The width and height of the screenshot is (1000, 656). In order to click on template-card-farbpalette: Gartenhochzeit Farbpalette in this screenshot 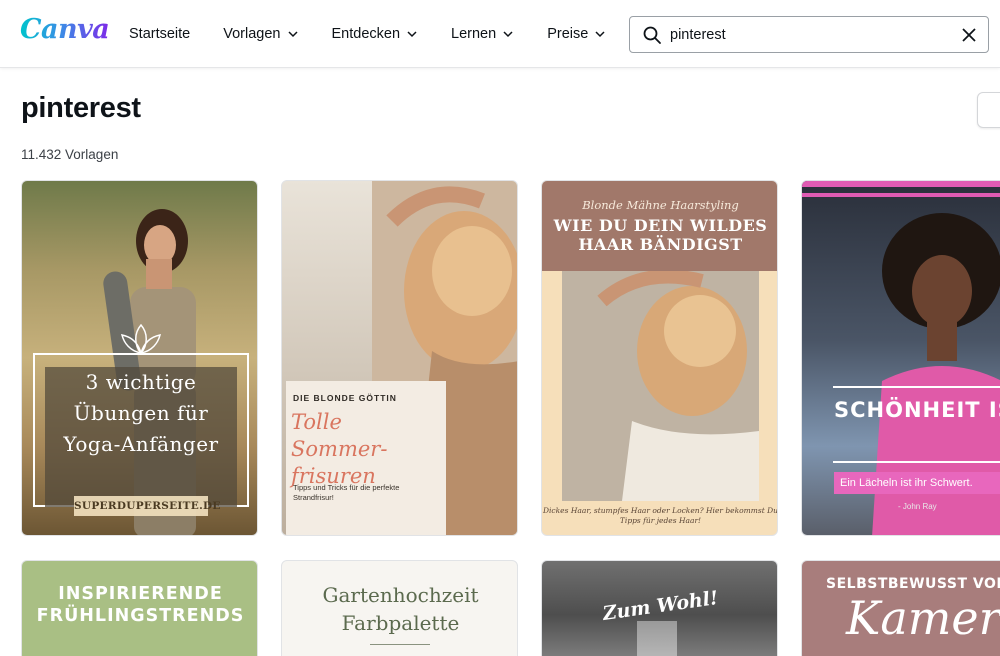, I will do `click(399, 608)`.